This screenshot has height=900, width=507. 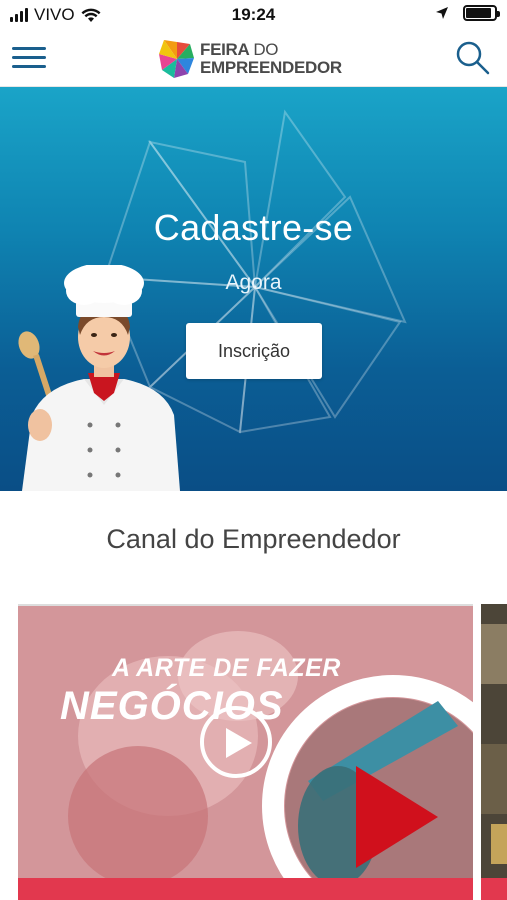 I want to click on search-button, so click(x=473, y=58).